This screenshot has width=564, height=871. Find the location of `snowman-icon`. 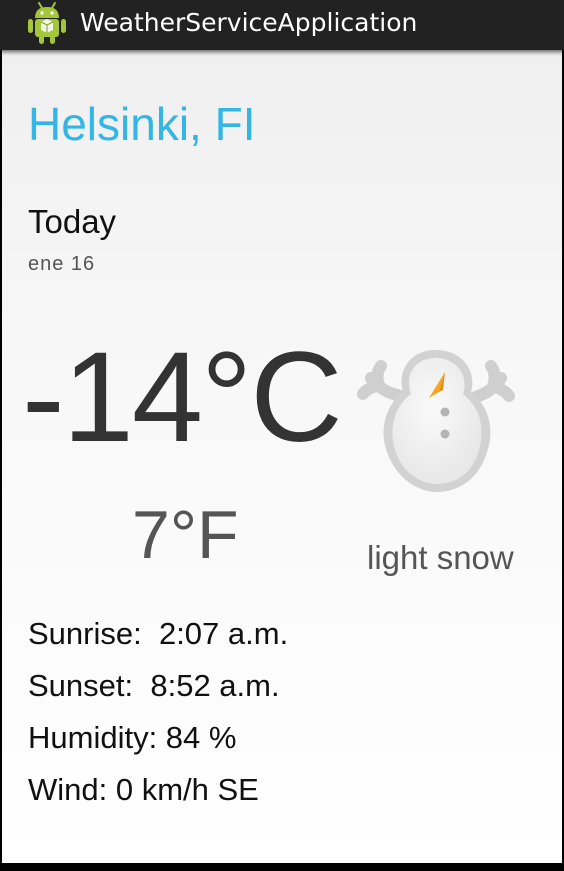

snowman-icon is located at coordinates (436, 421).